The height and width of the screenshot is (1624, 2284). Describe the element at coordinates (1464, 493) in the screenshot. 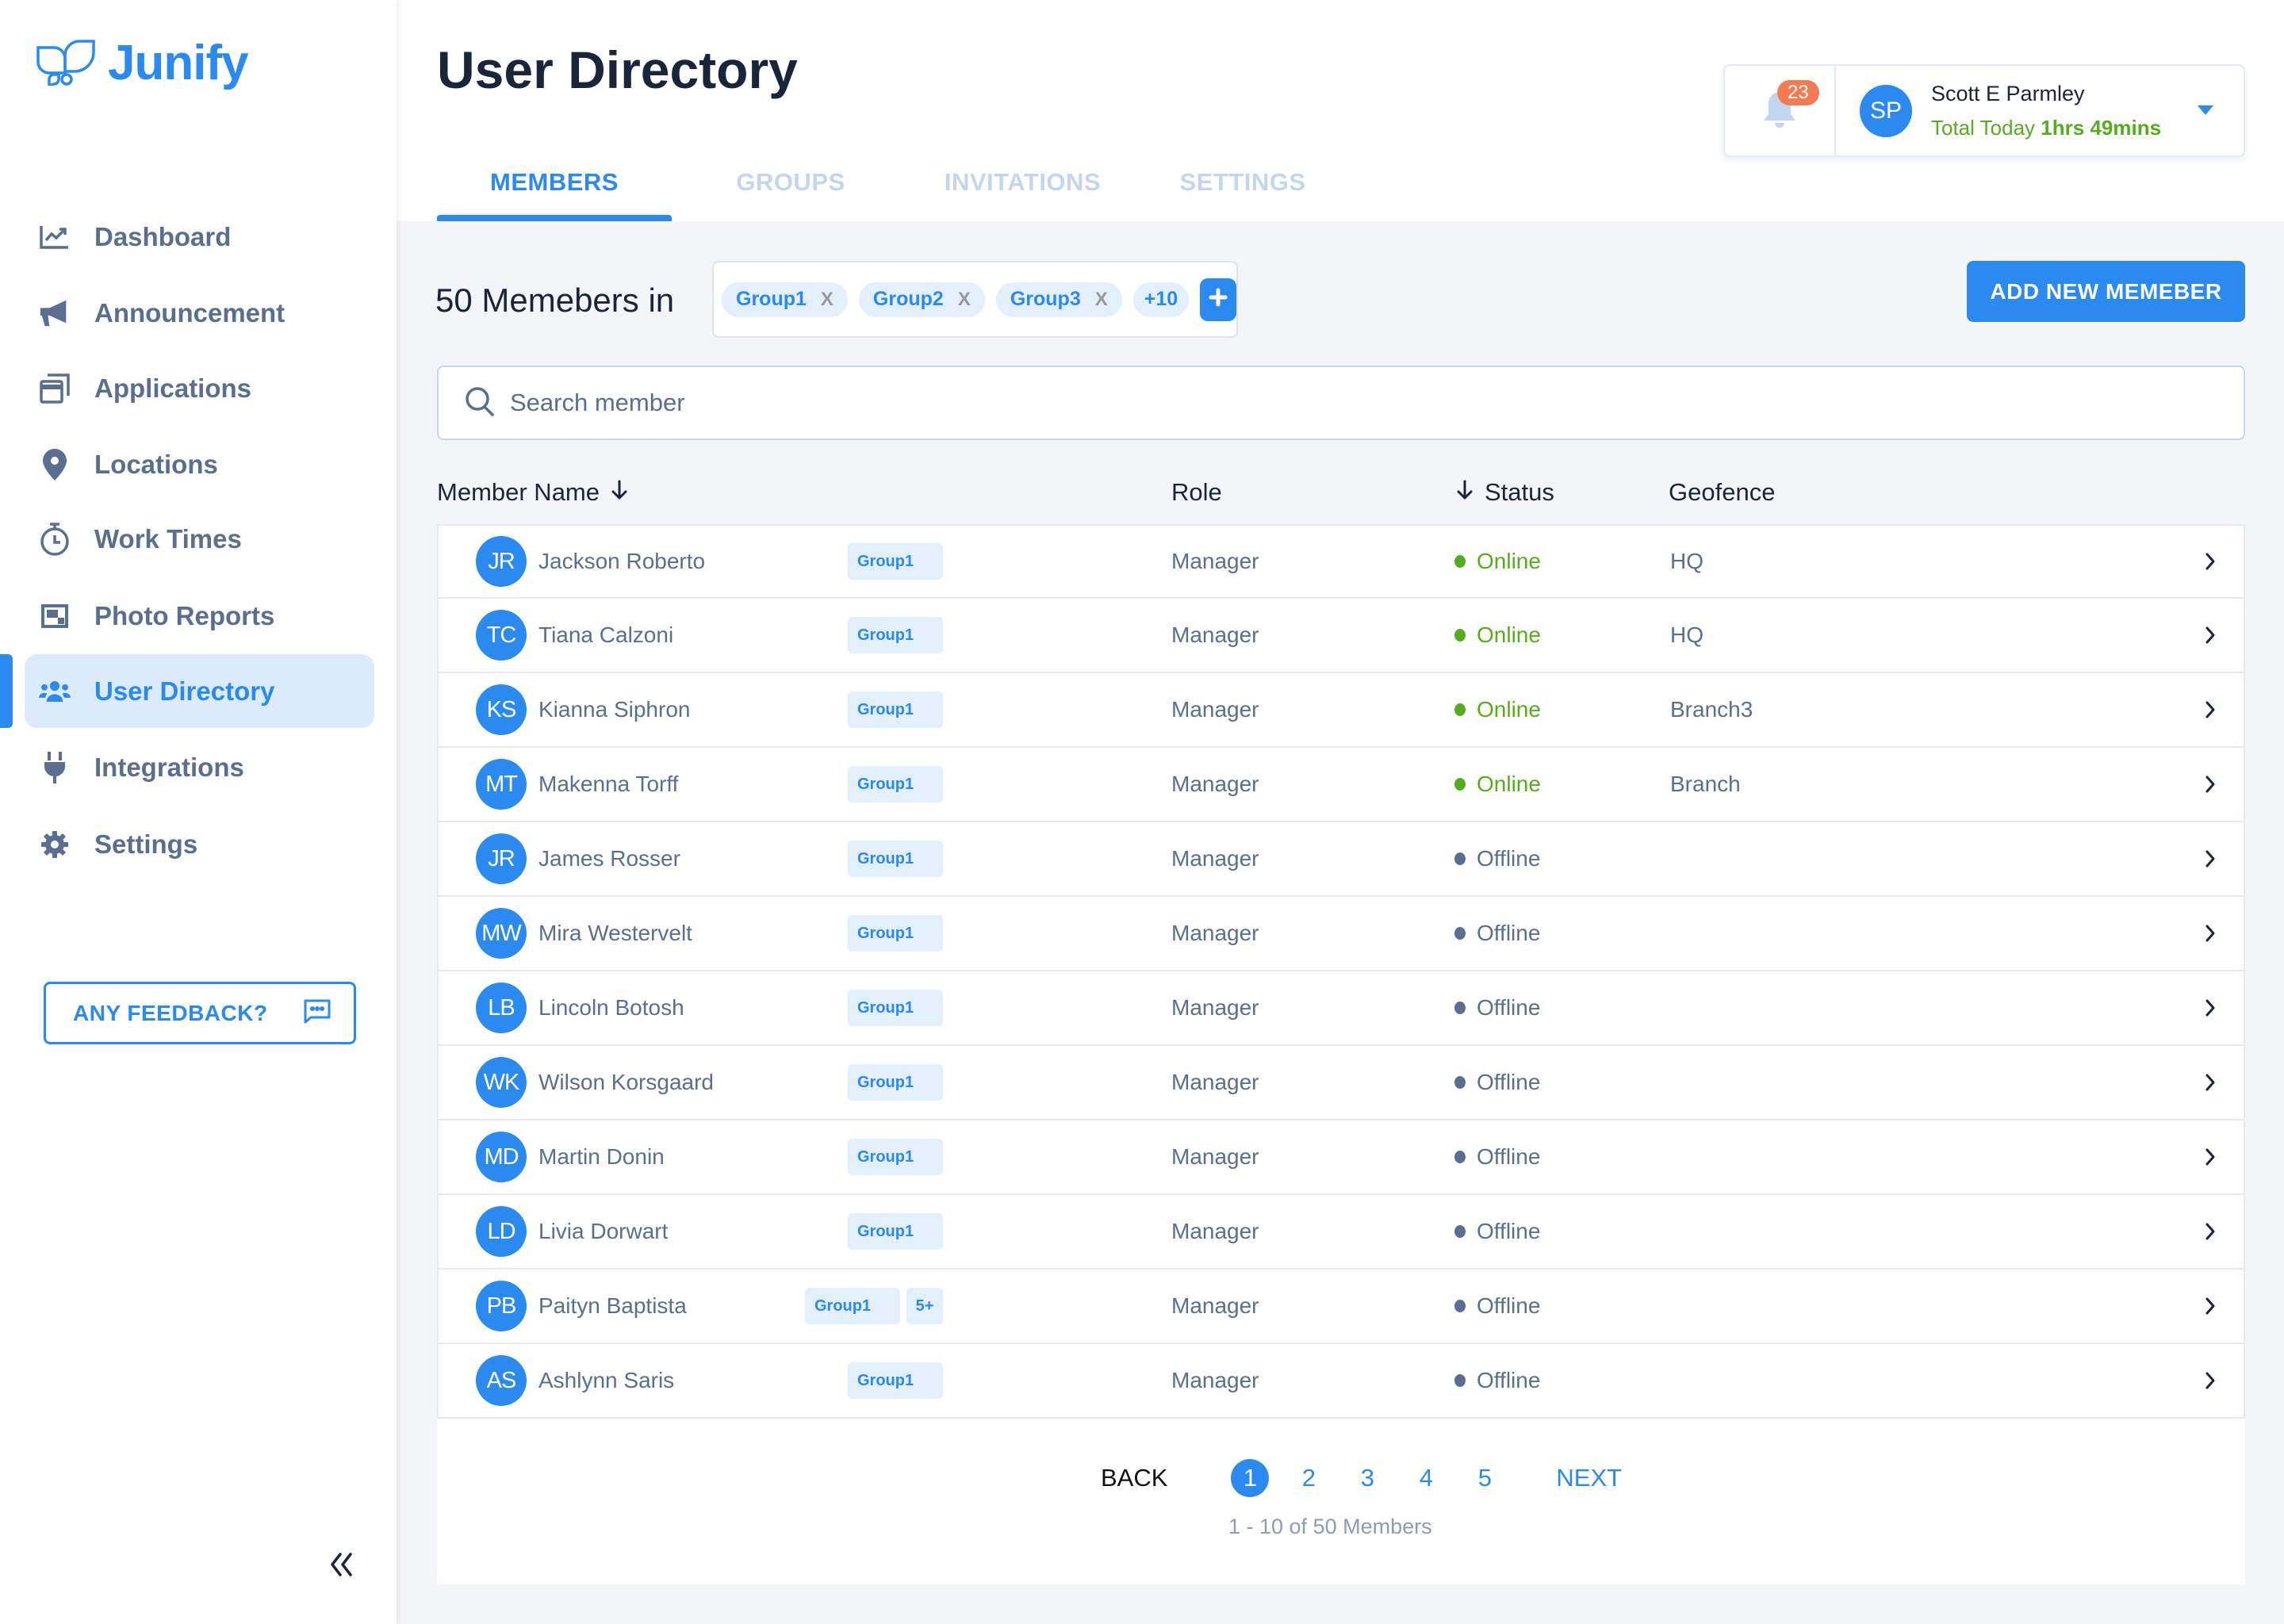

I see `sort-down-icon` at that location.